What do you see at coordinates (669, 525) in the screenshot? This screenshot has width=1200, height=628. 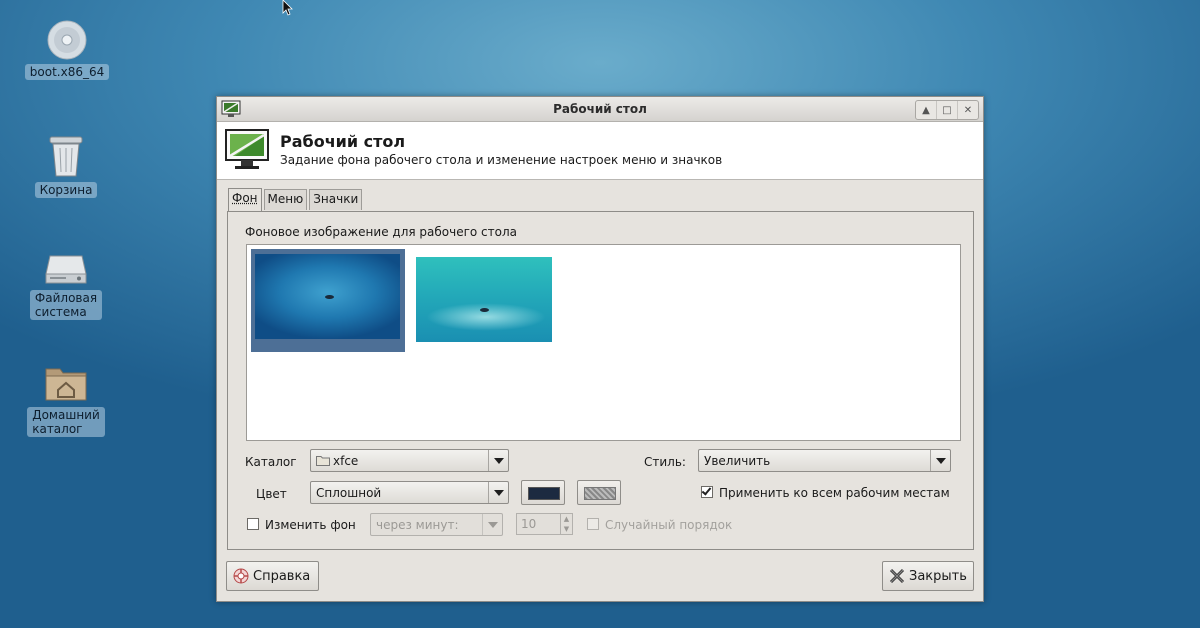 I see `random-order-label: Случайный порядок` at bounding box center [669, 525].